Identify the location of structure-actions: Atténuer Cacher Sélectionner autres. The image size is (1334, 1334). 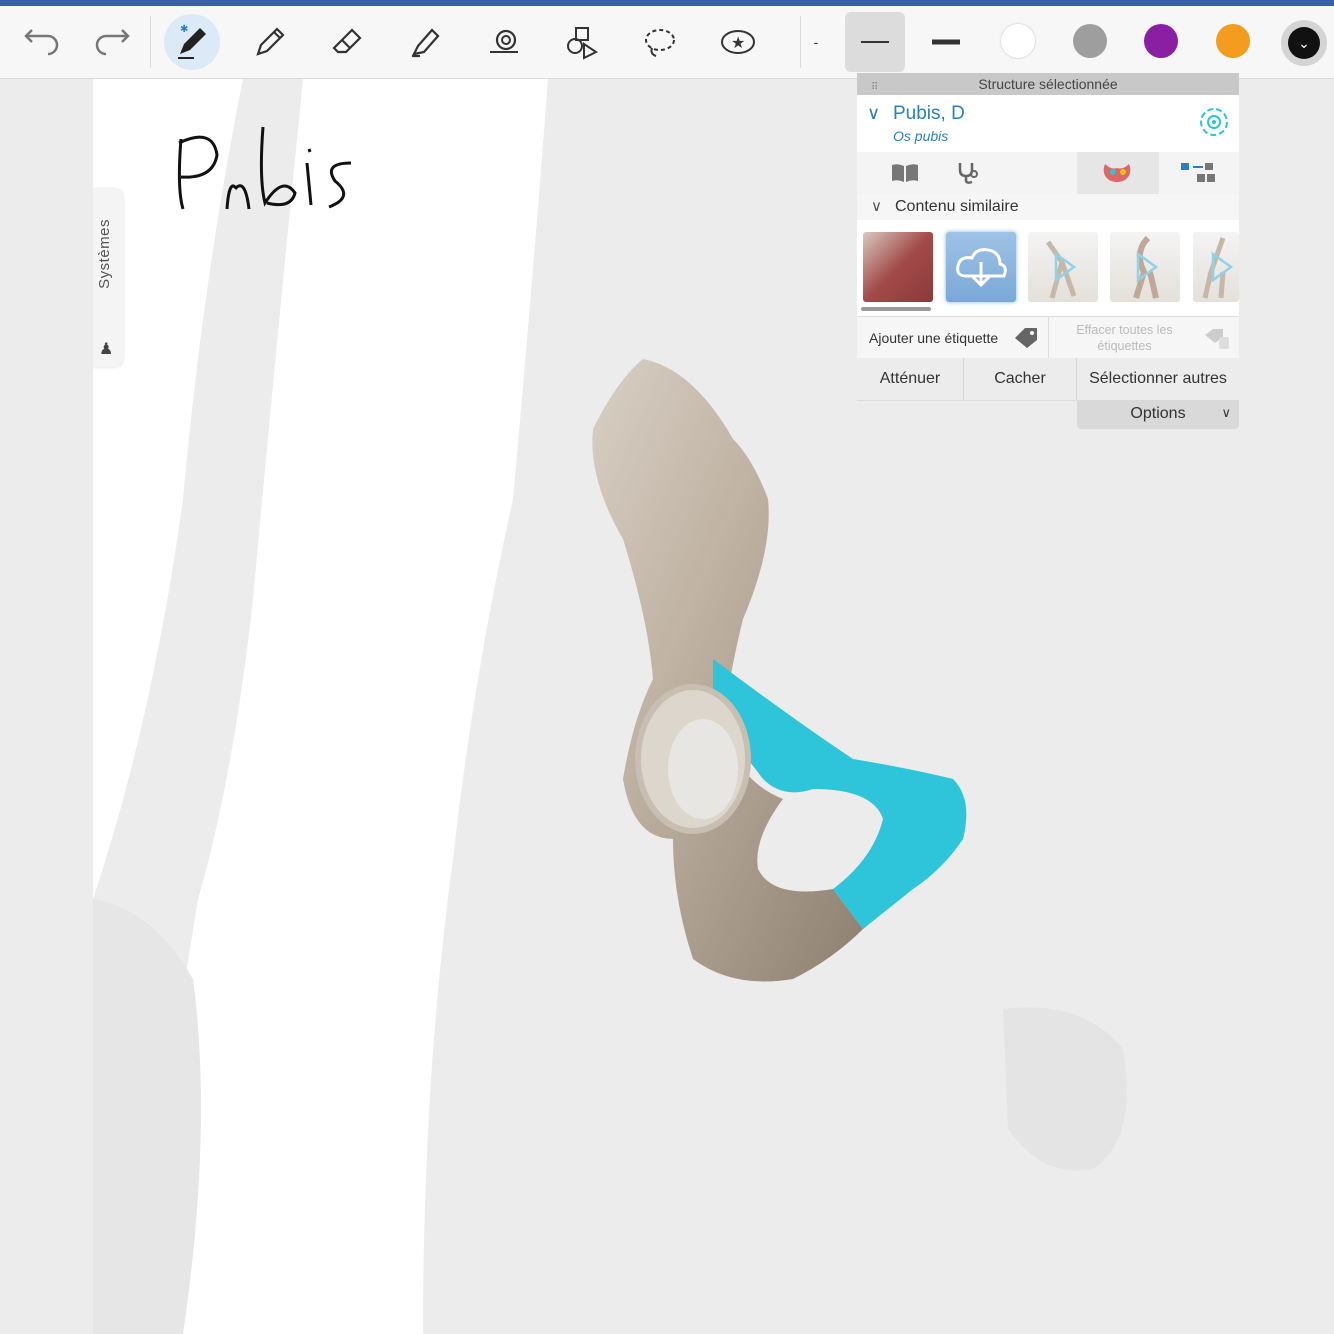
(1048, 379).